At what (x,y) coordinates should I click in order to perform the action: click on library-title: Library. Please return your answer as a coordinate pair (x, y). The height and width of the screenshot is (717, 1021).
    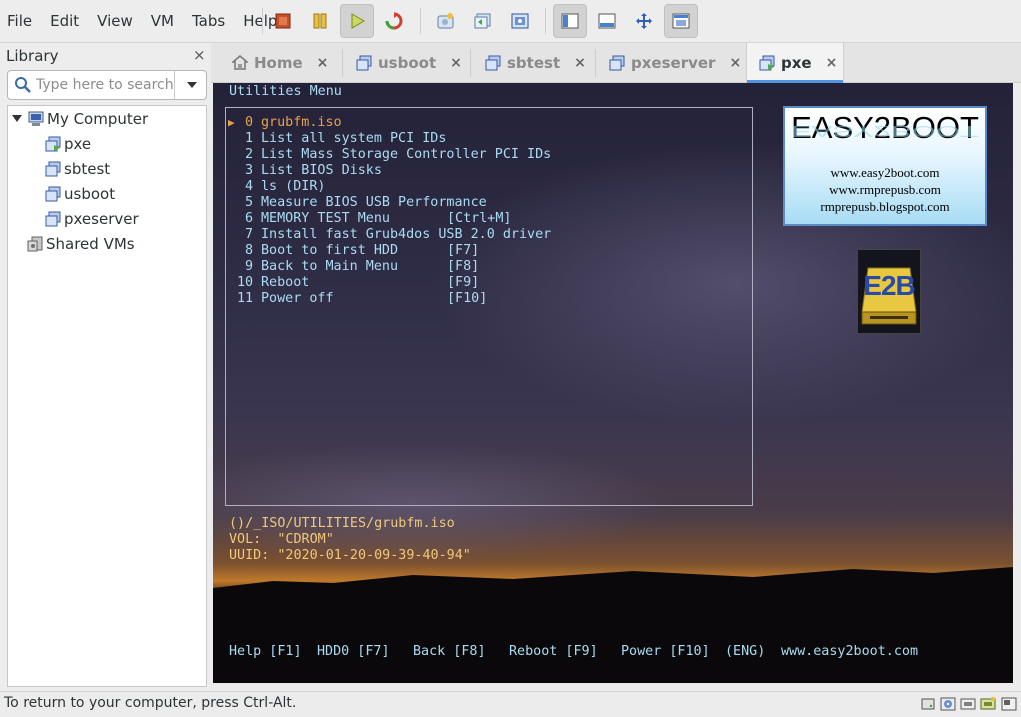
    Looking at the image, I should click on (32, 56).